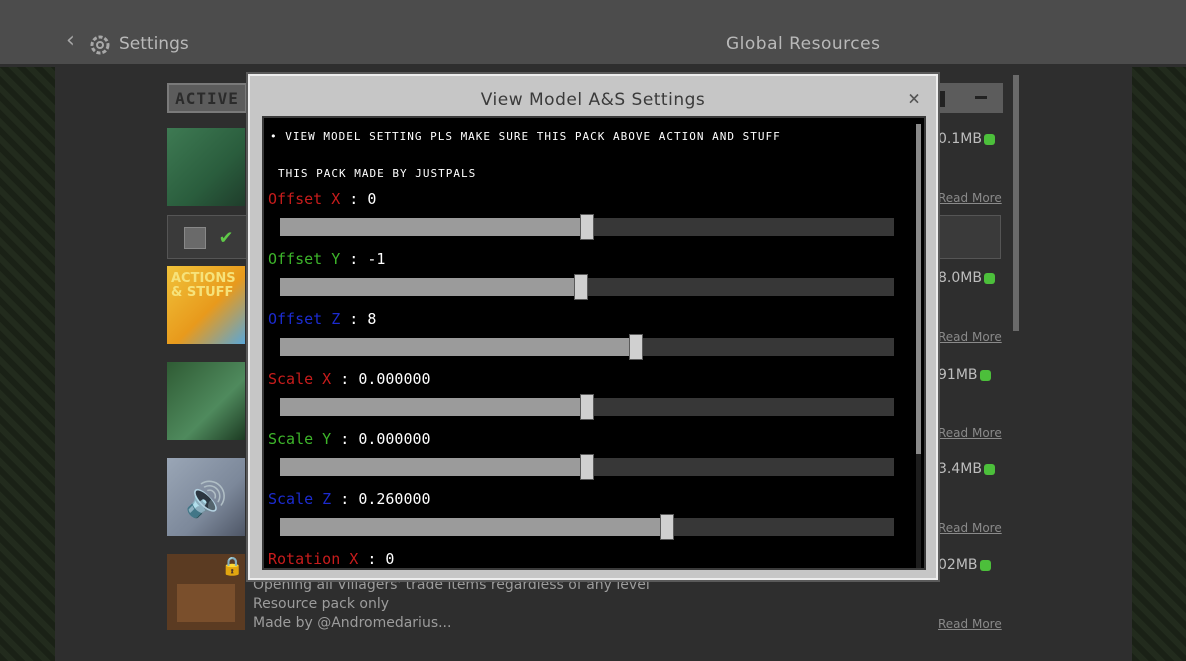 Image resolution: width=1186 pixels, height=661 pixels. Describe the element at coordinates (100, 45) in the screenshot. I see `gear-icon` at that location.